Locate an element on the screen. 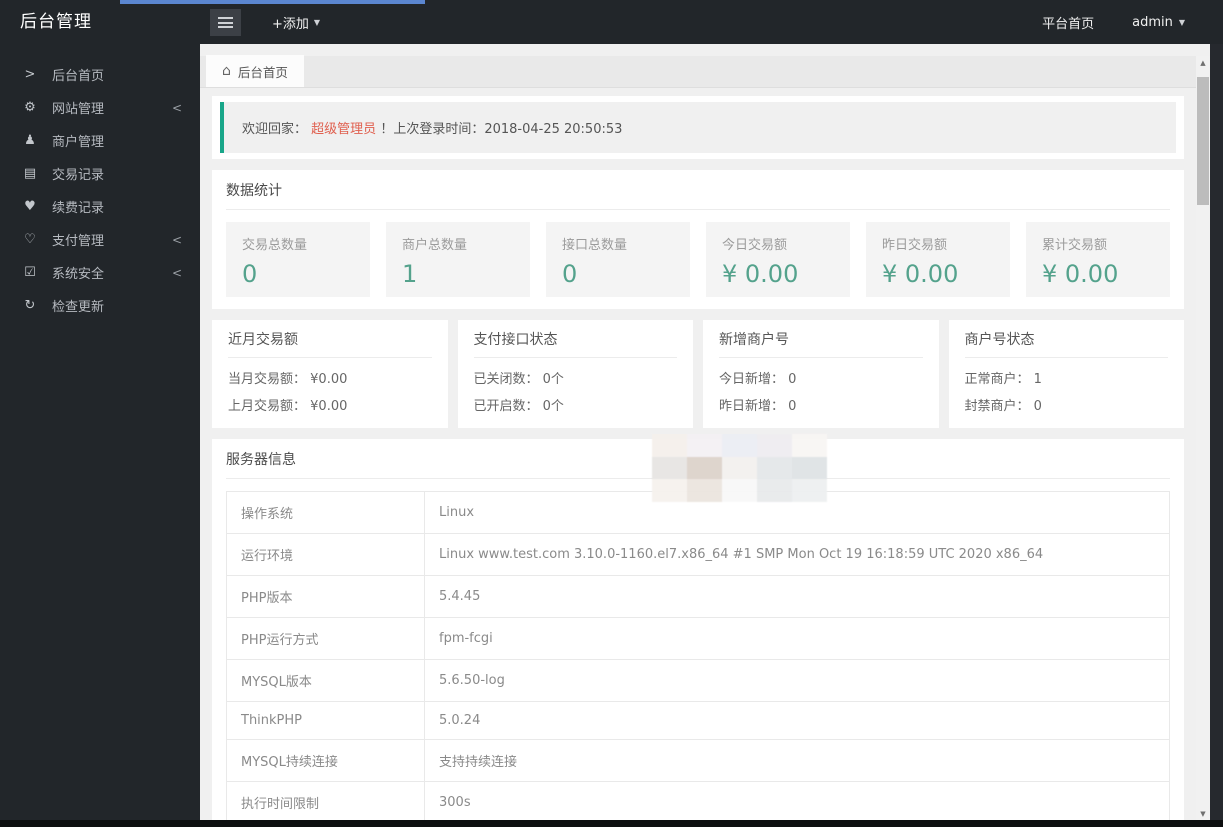  topbar: 后台管理 +添加 ▼ 平台首页 admin ▼ is located at coordinates (611, 22).